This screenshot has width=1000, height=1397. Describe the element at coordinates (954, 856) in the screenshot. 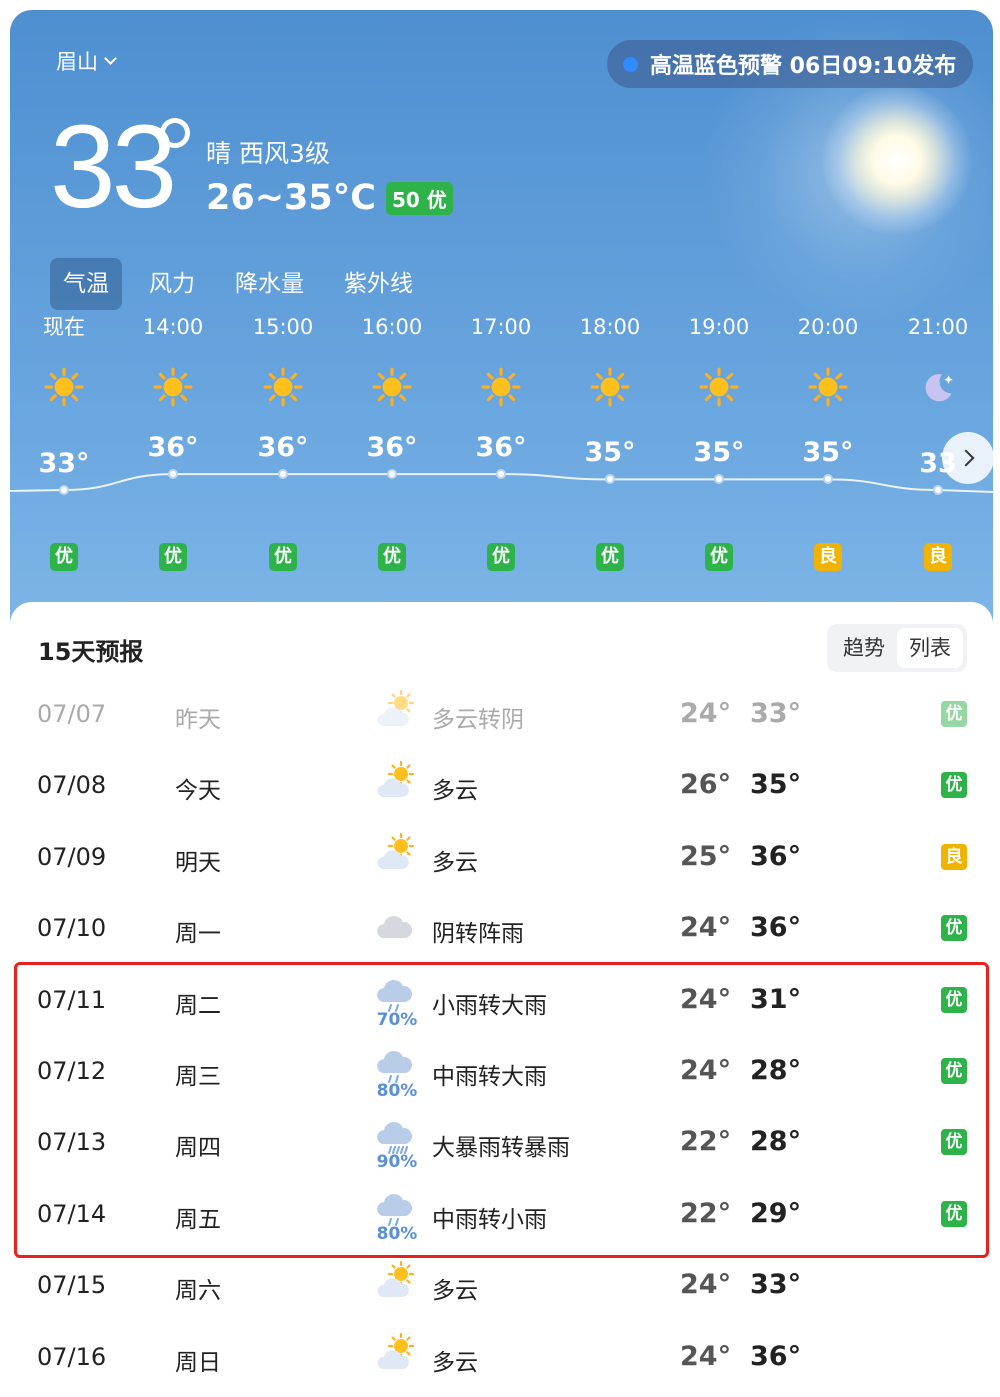

I see `forecast-aqi-badge: 良` at that location.